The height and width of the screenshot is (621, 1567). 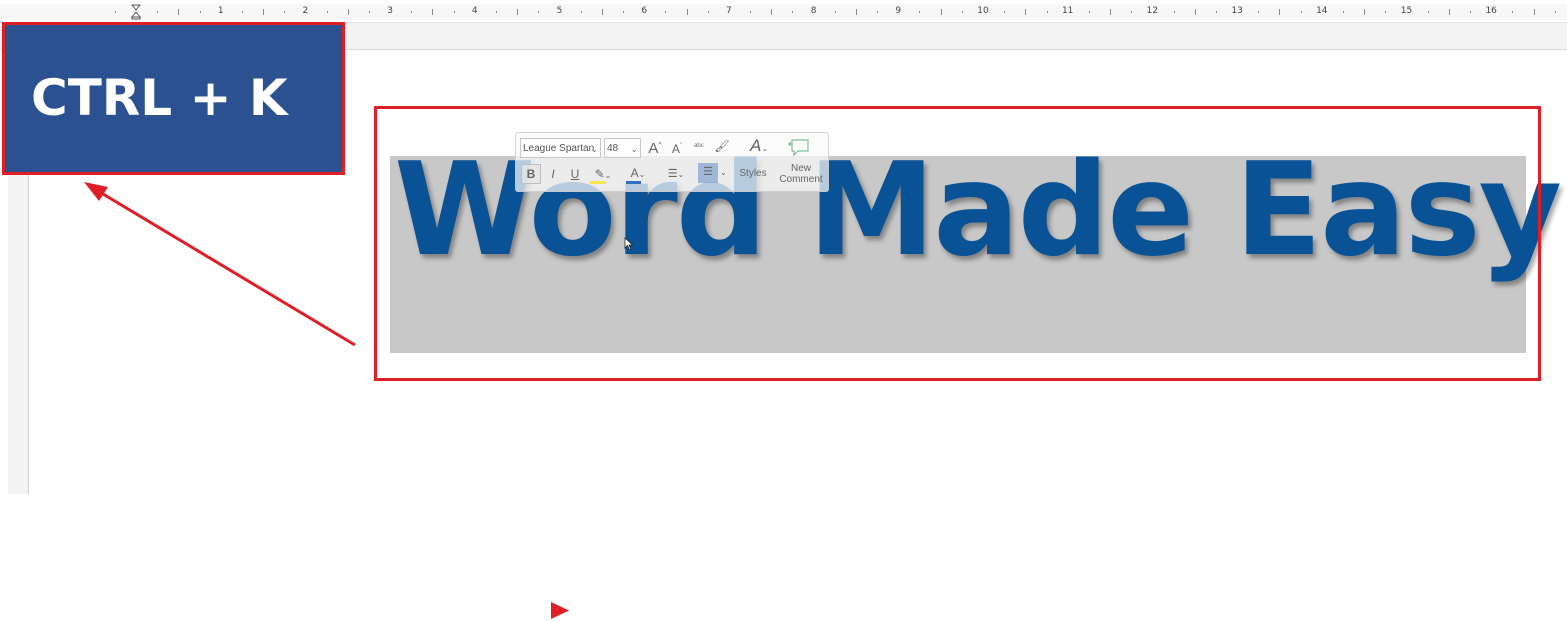 I want to click on underline-button: U, so click(x=575, y=174).